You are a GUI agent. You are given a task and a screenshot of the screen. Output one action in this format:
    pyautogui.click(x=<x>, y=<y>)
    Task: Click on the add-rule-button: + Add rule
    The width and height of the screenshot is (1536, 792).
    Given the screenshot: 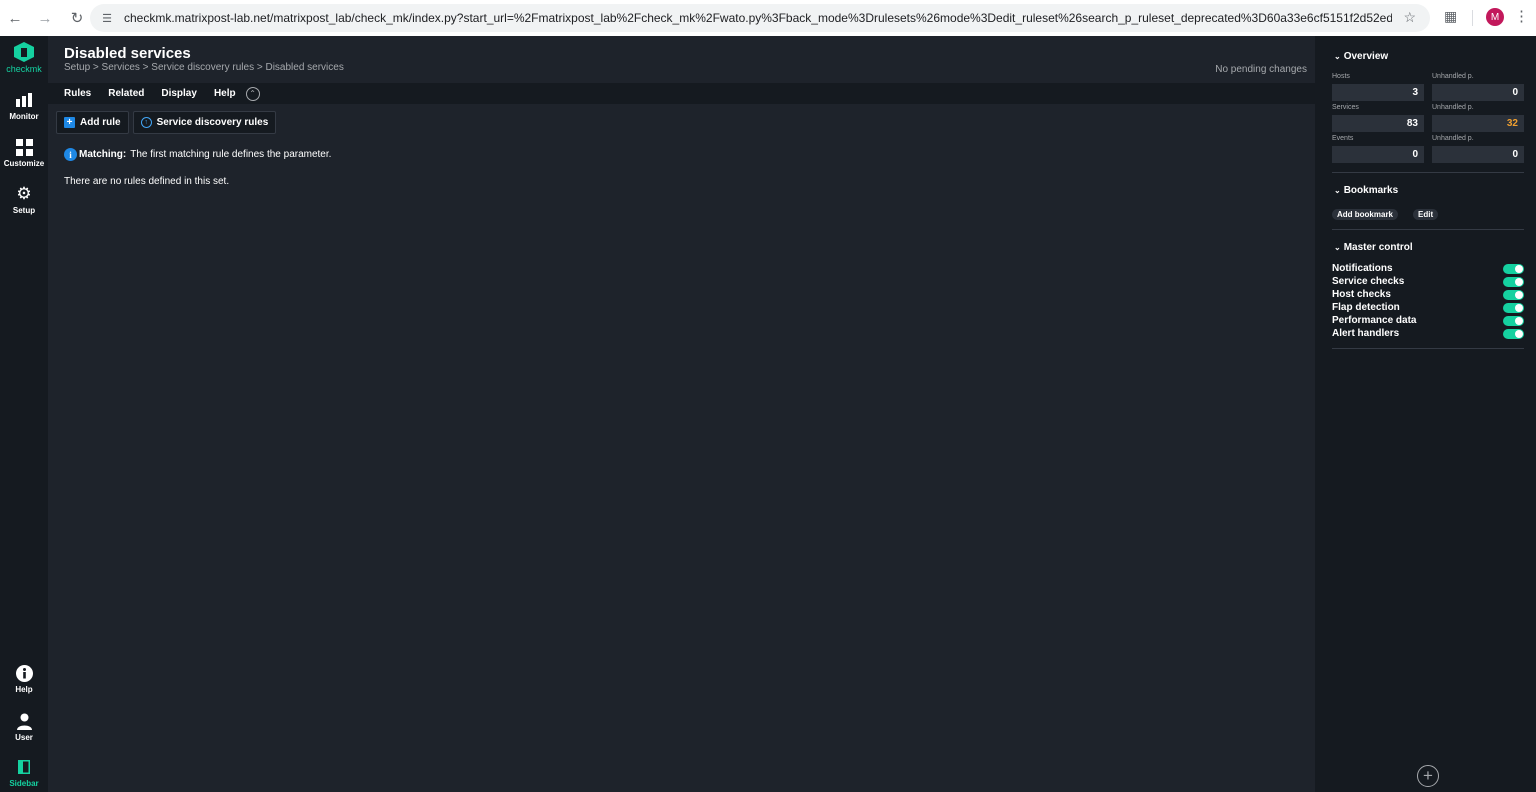 What is the action you would take?
    pyautogui.click(x=92, y=122)
    